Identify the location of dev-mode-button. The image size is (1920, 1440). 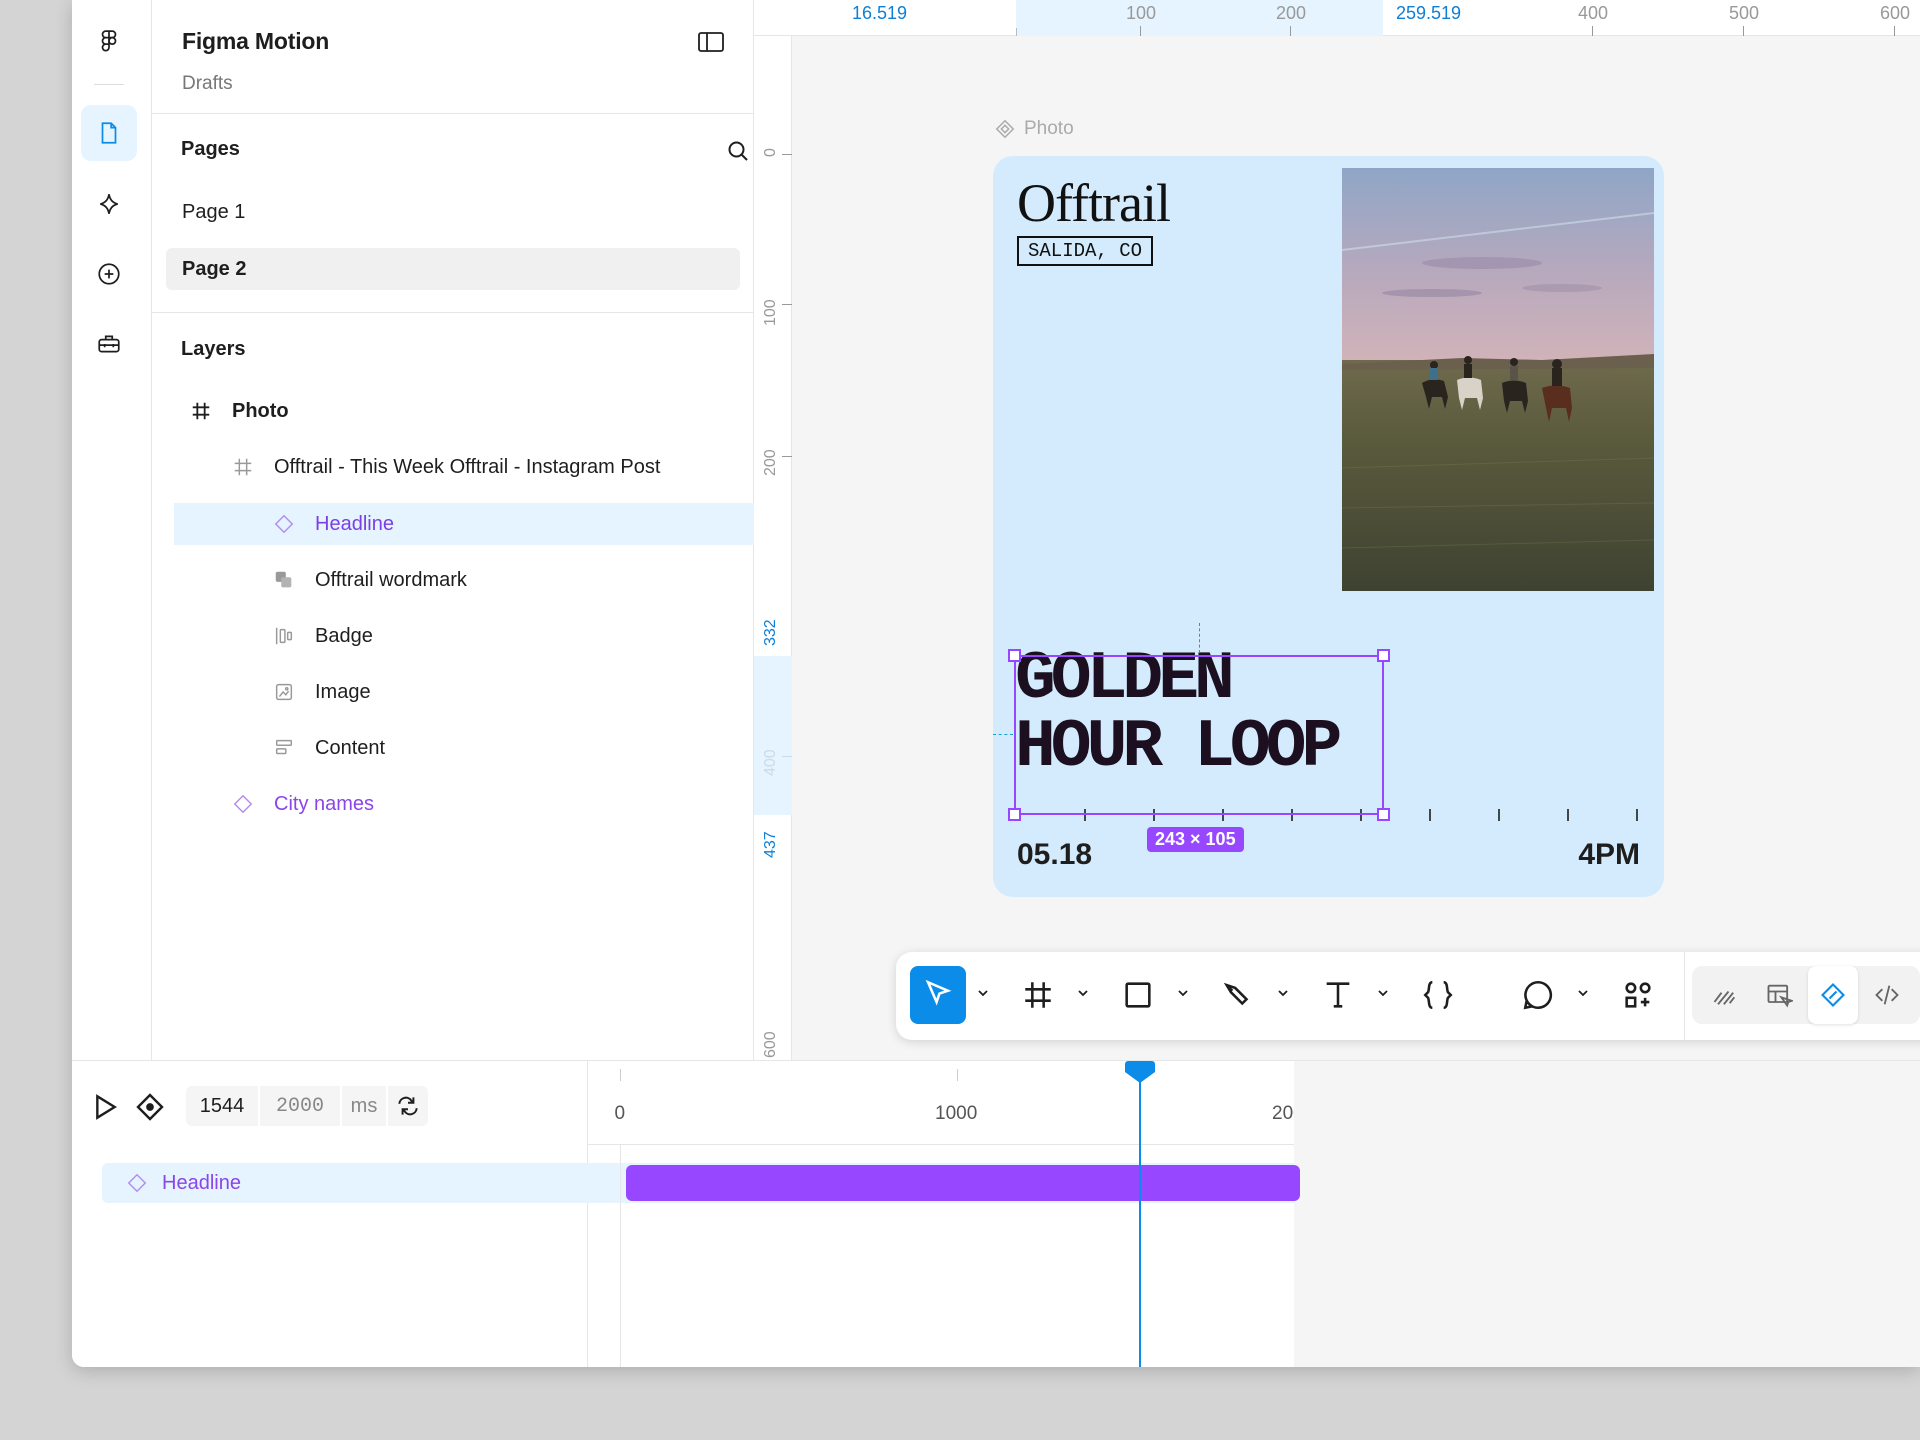
(1887, 995).